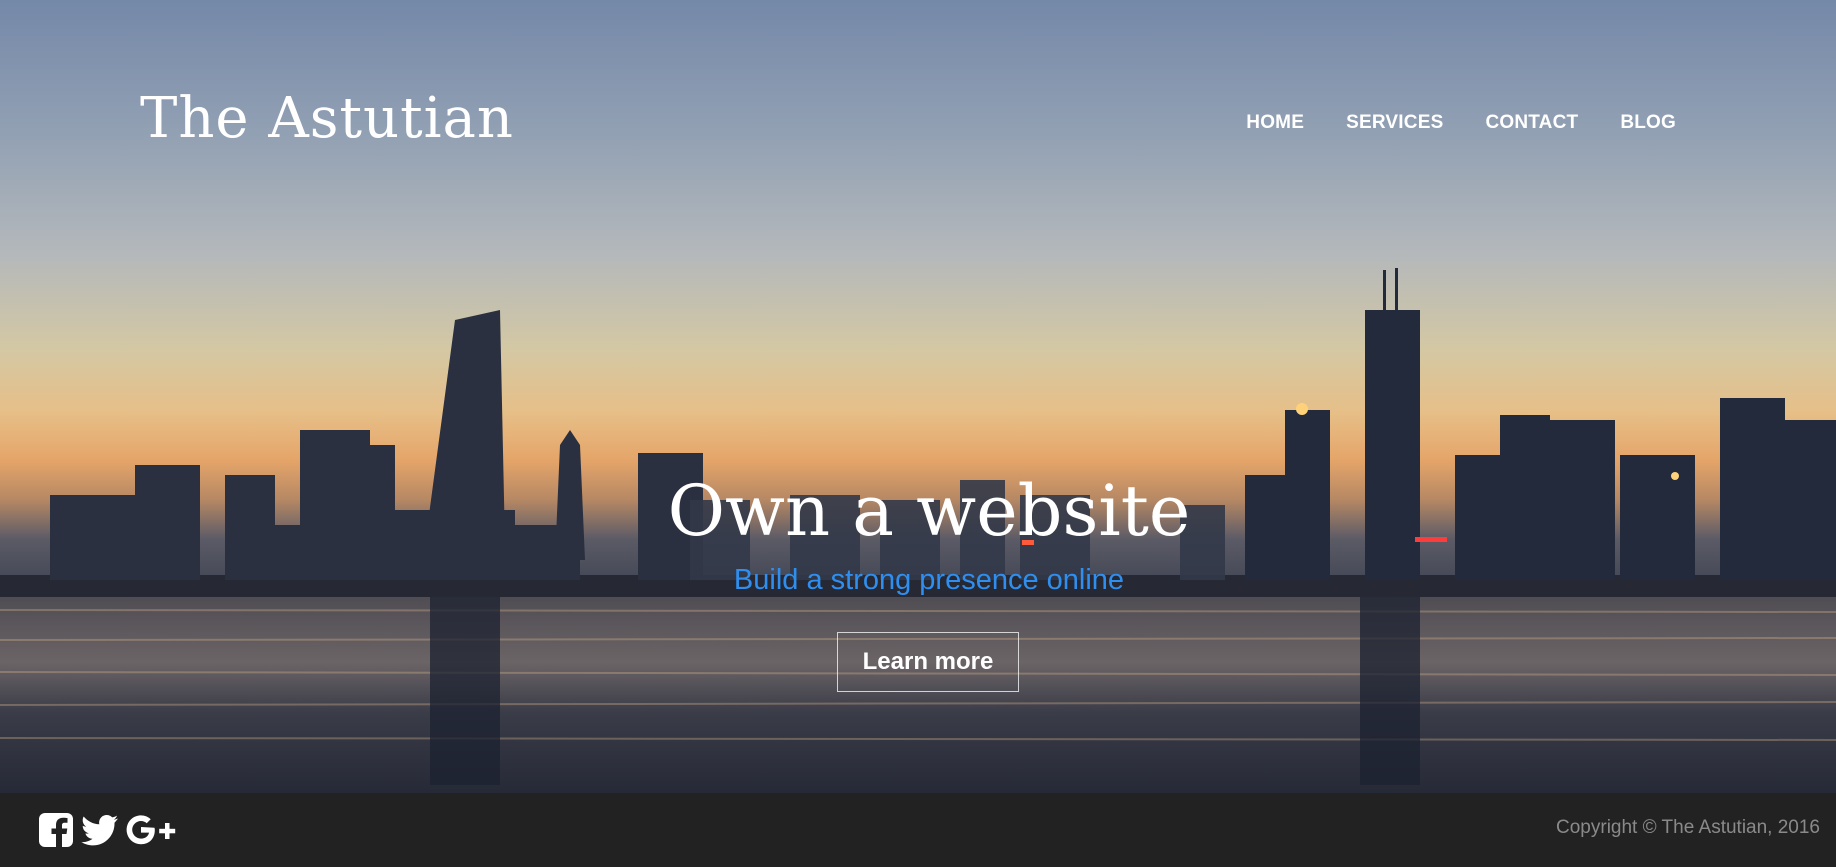 The width and height of the screenshot is (1836, 867). I want to click on twitter-icon, so click(100, 832).